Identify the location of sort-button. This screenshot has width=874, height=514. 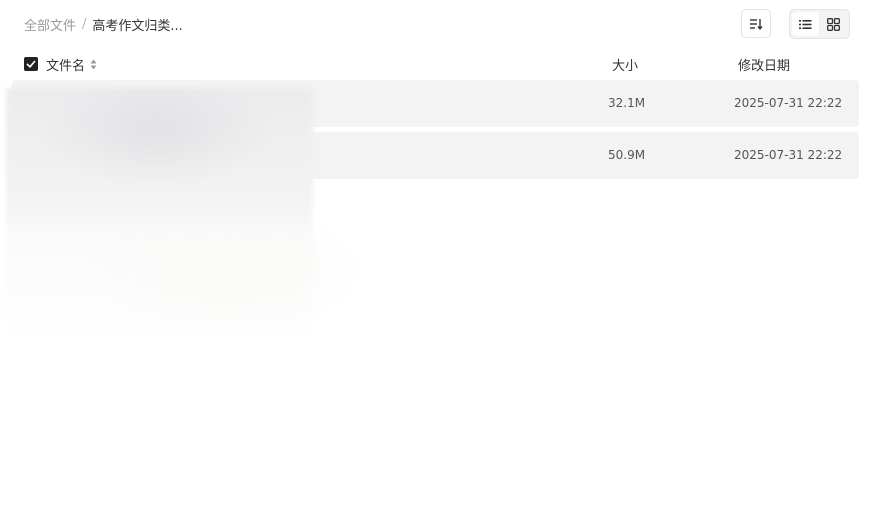
(756, 23).